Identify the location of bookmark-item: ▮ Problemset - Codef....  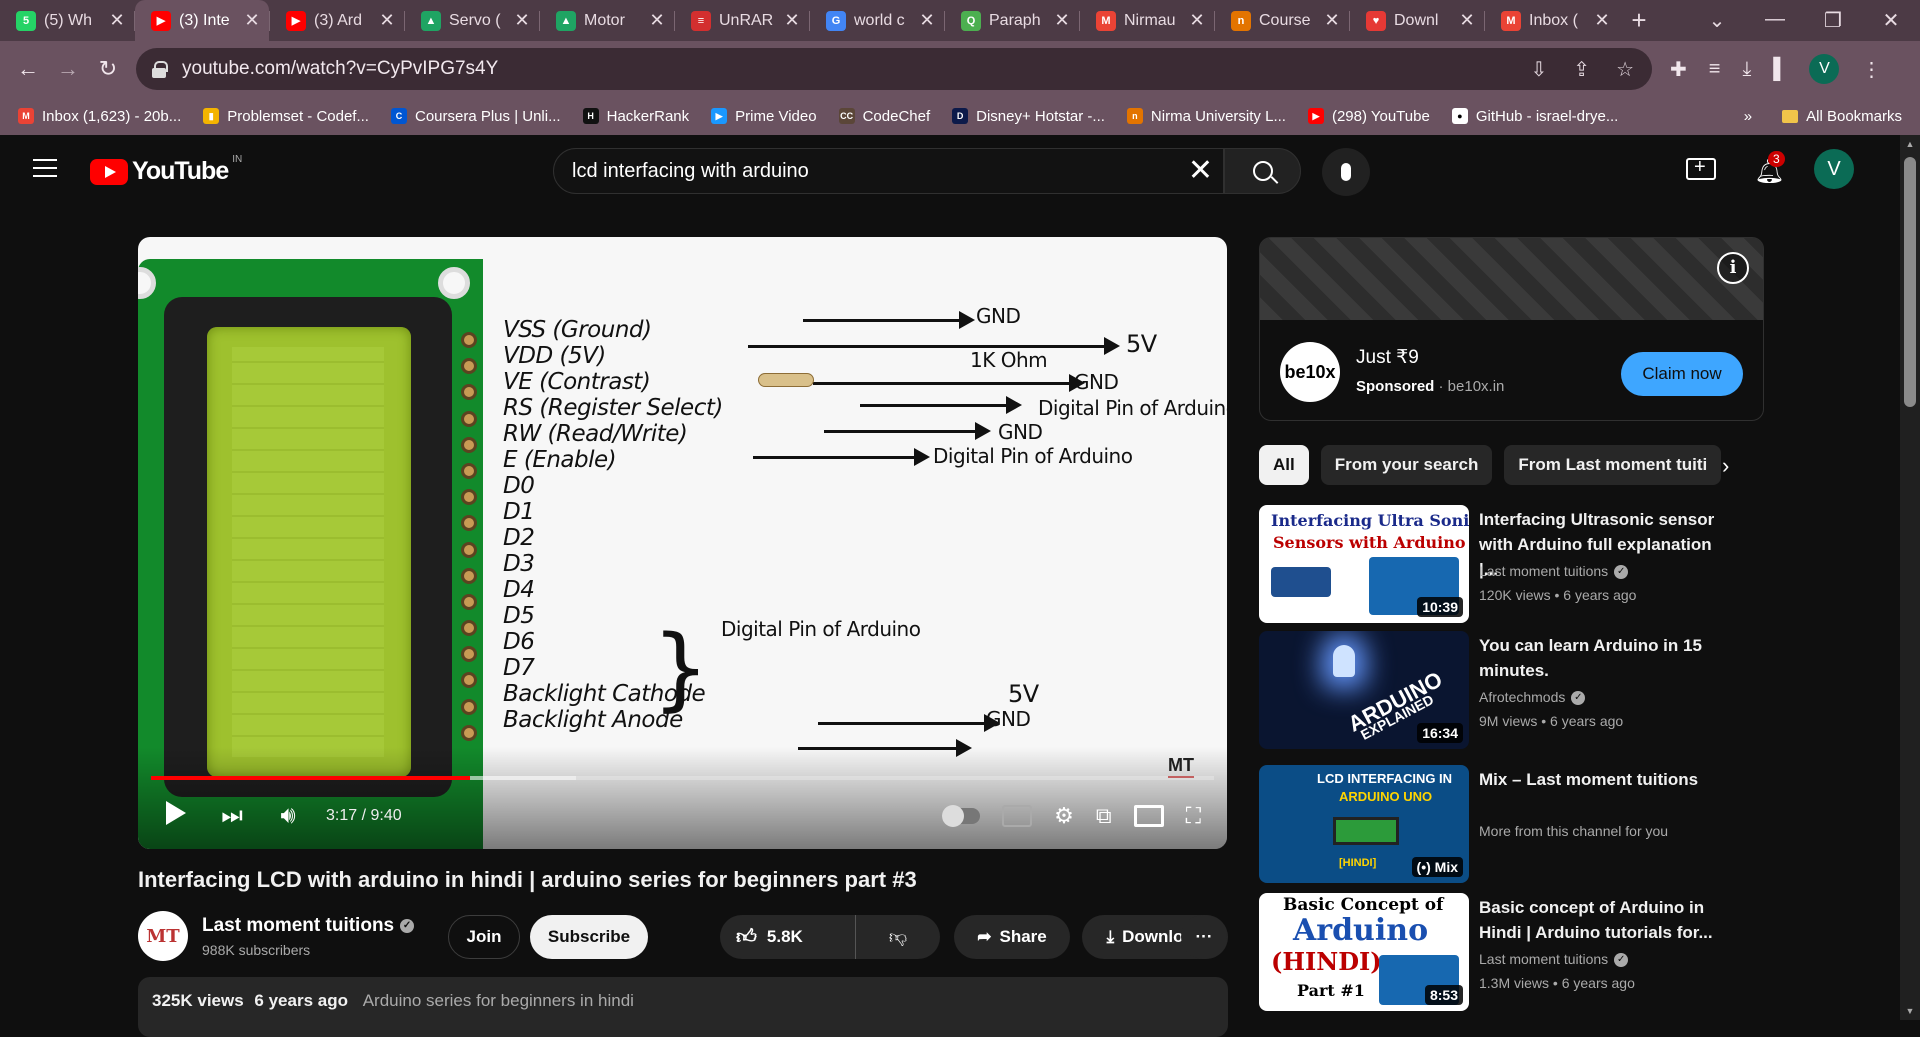
(286, 116).